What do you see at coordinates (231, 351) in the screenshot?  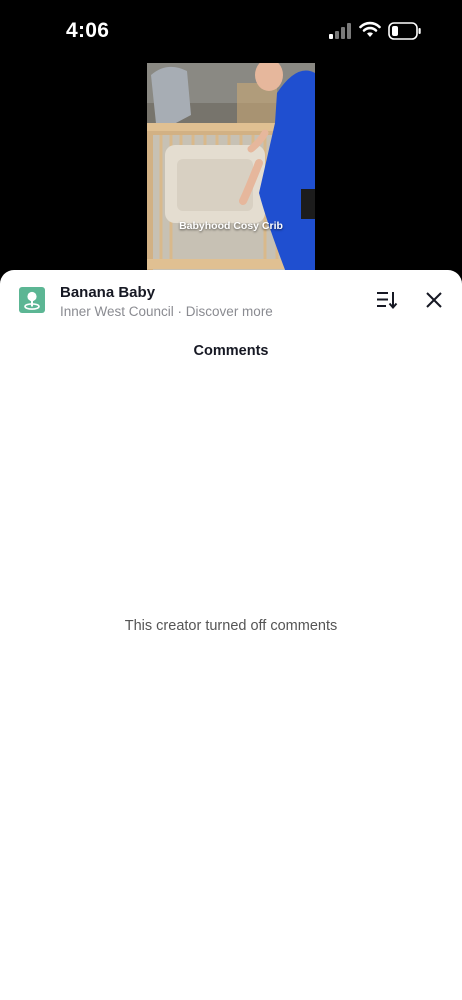 I see `comments-title: Comments` at bounding box center [231, 351].